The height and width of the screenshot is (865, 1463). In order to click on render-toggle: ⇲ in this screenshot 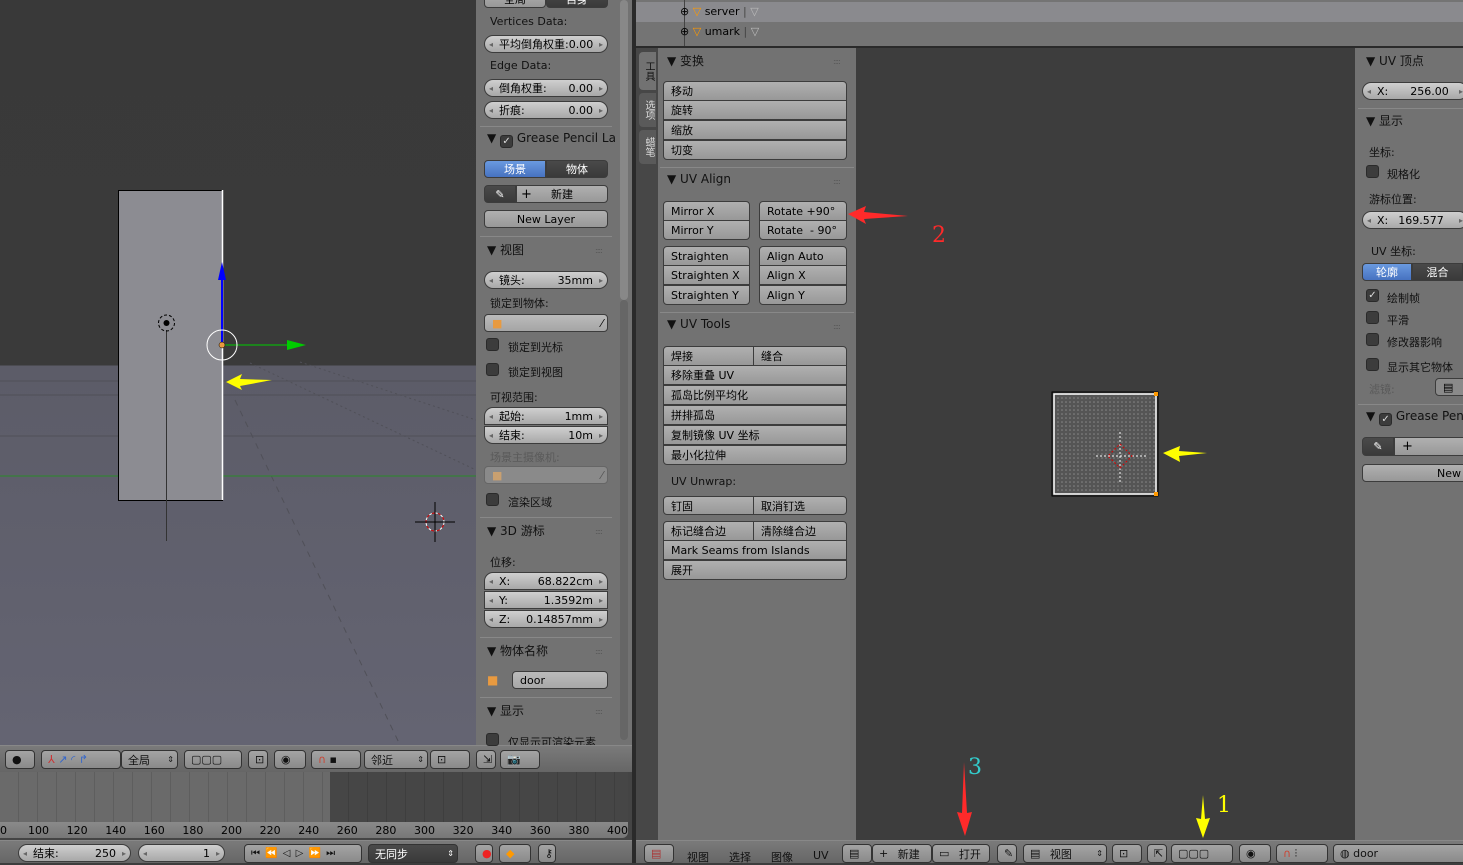, I will do `click(486, 759)`.